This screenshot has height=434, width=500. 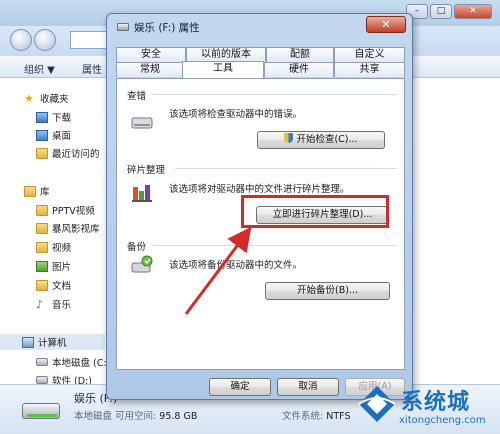 What do you see at coordinates (146, 170) in the screenshot?
I see `defrag-title: 碎片整理` at bounding box center [146, 170].